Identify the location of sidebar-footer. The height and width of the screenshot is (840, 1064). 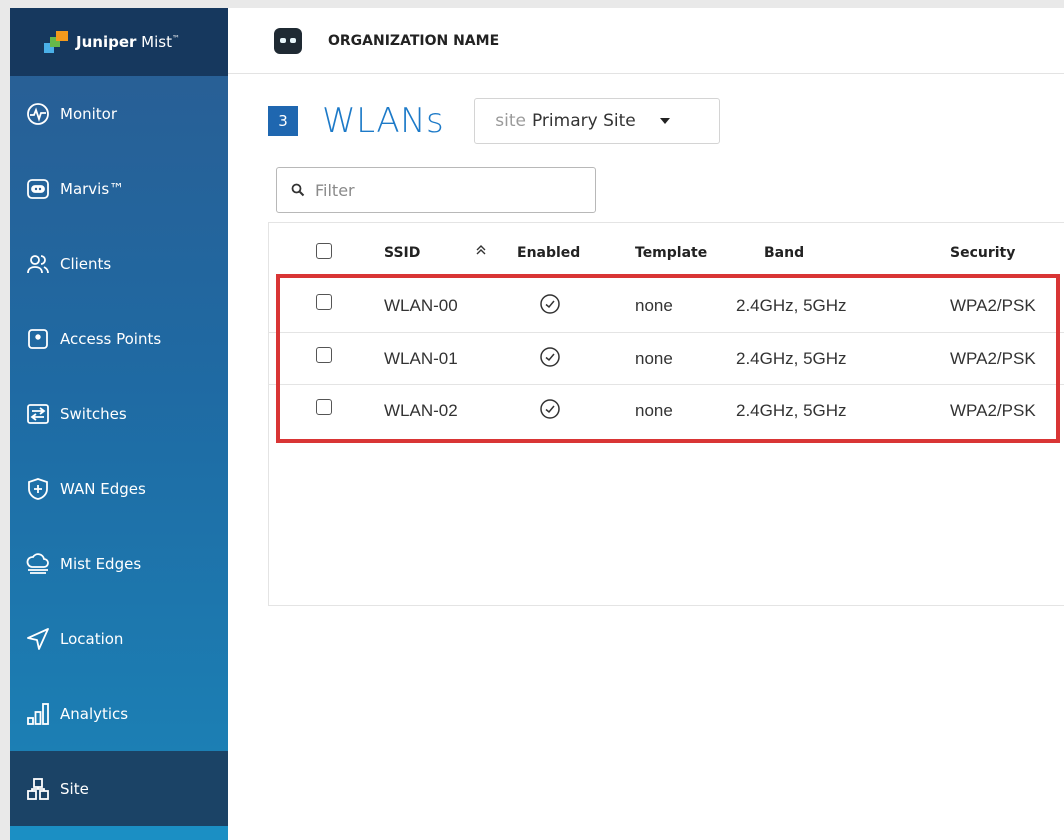
(119, 833).